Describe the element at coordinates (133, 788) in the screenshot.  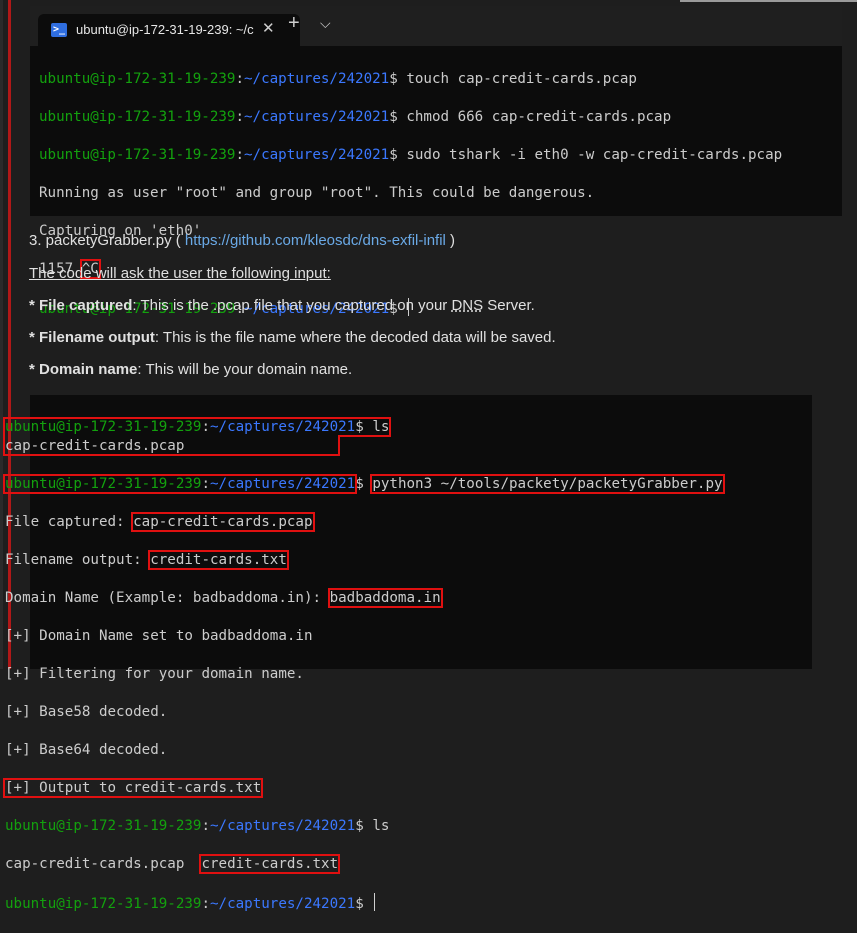
I see `output-highlight: [+] Output to credit-cards.txt` at that location.